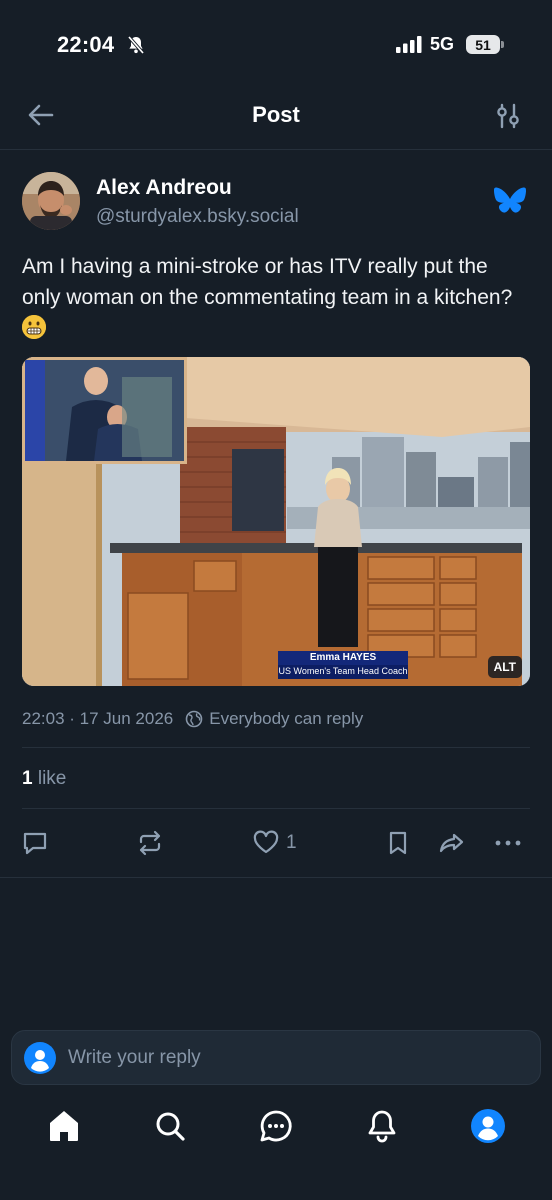  Describe the element at coordinates (86, 44) in the screenshot. I see `status-time: 22:04` at that location.